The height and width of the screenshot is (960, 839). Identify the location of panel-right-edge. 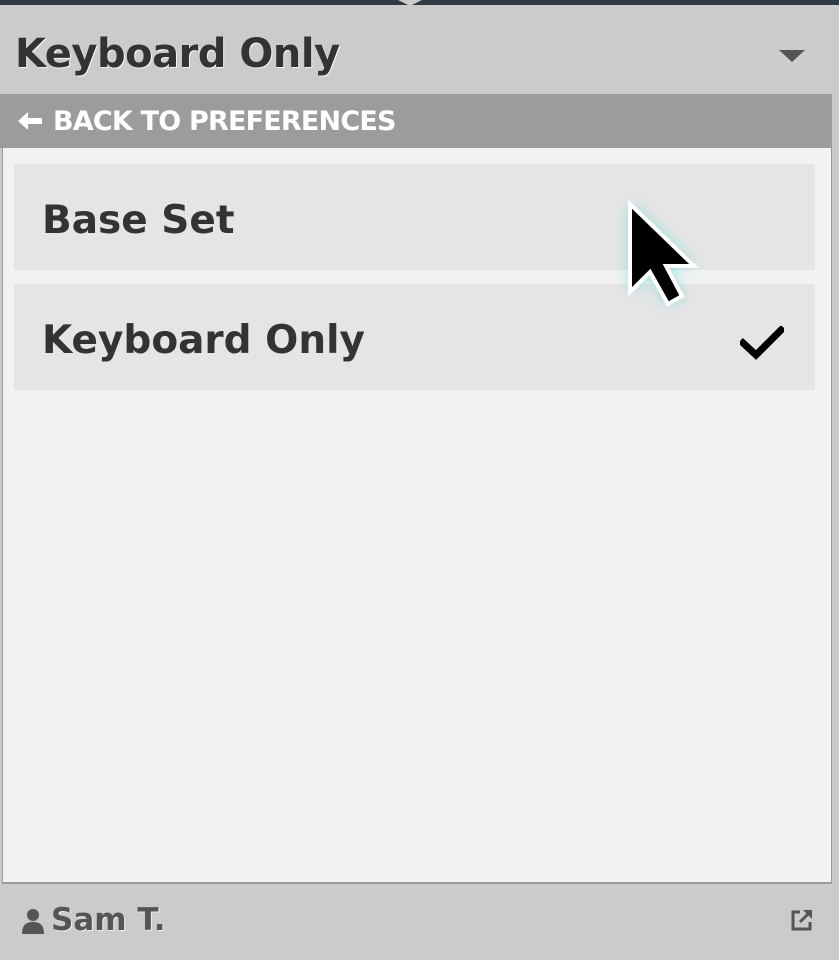
(835, 489).